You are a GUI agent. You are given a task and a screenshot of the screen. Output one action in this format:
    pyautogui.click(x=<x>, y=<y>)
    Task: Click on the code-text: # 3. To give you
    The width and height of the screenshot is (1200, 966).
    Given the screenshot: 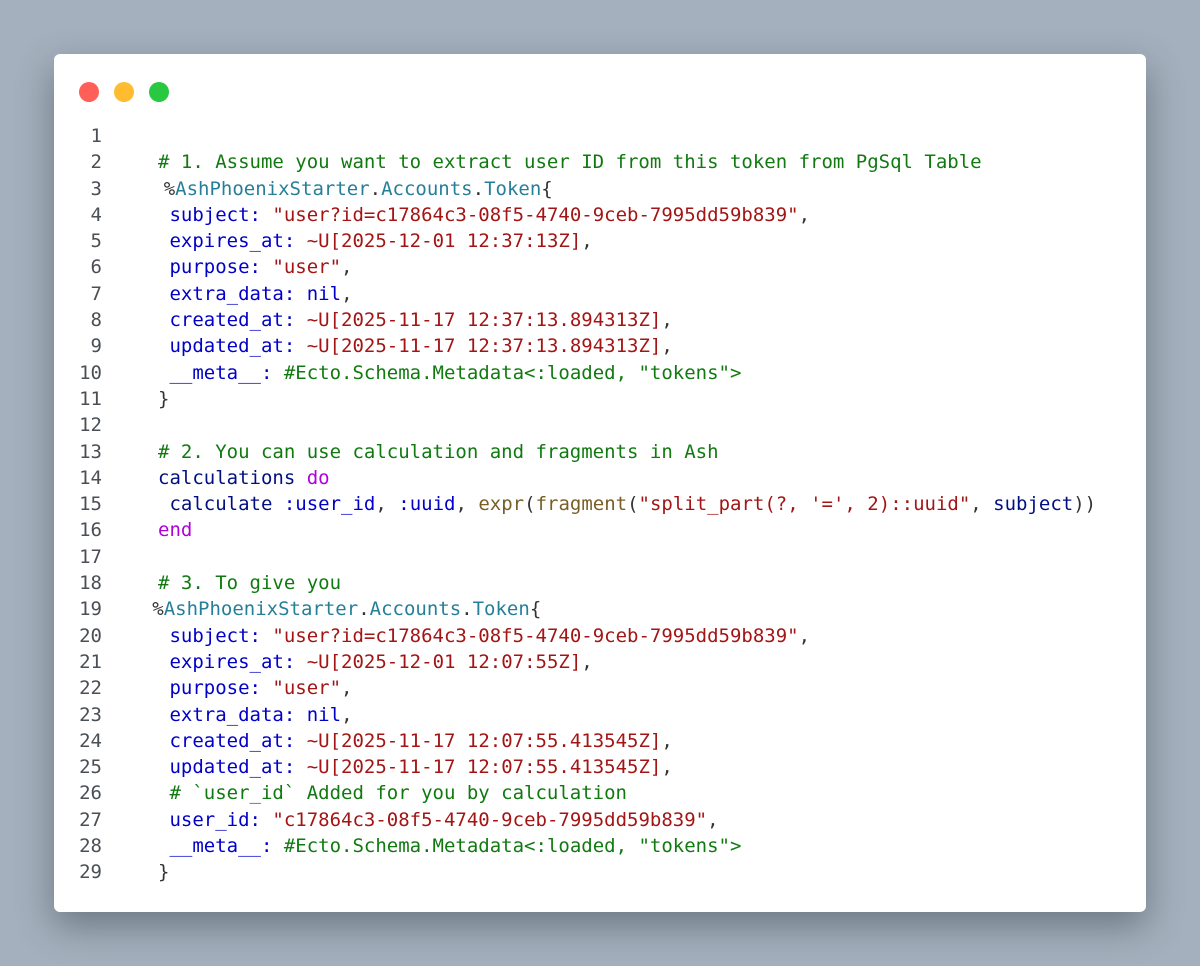 What is the action you would take?
    pyautogui.click(x=249, y=583)
    